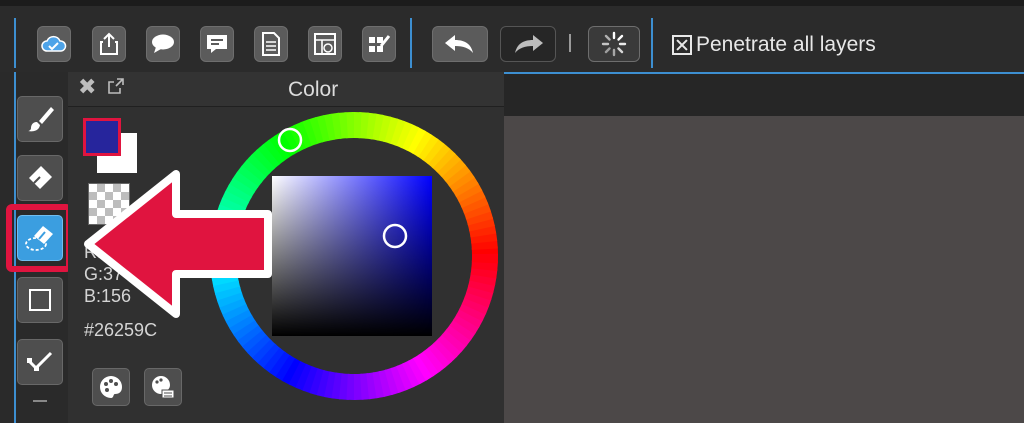 This screenshot has height=423, width=1024. I want to click on palette-settings-icon, so click(163, 387).